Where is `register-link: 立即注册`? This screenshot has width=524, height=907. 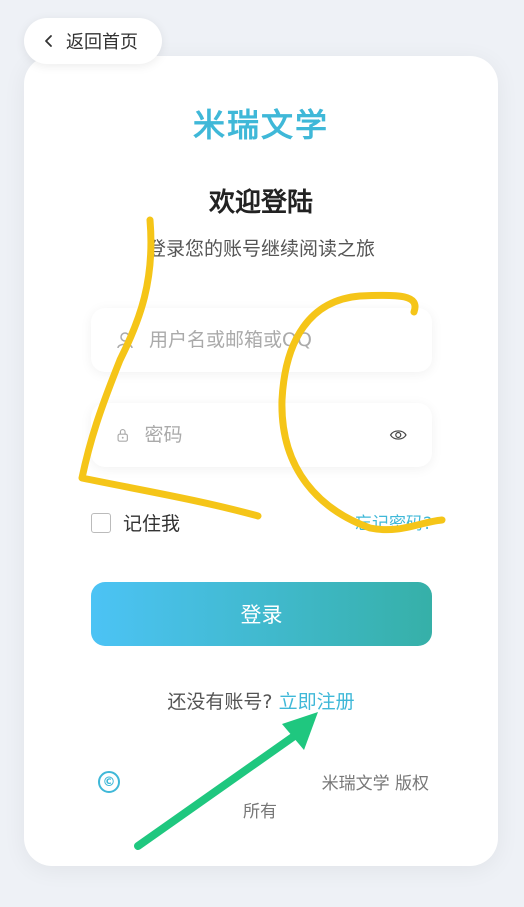
register-link: 立即注册 is located at coordinates (317, 702).